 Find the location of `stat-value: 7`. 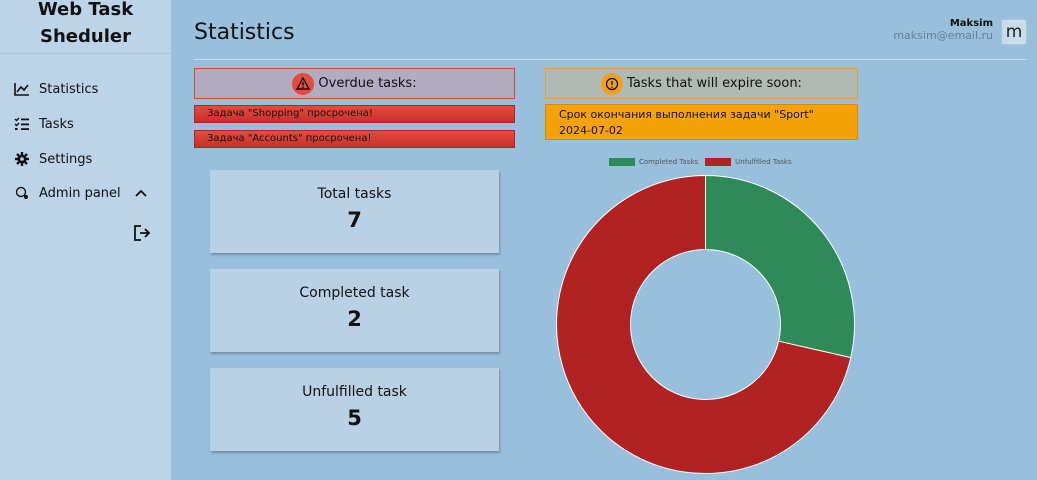

stat-value: 7 is located at coordinates (354, 220).